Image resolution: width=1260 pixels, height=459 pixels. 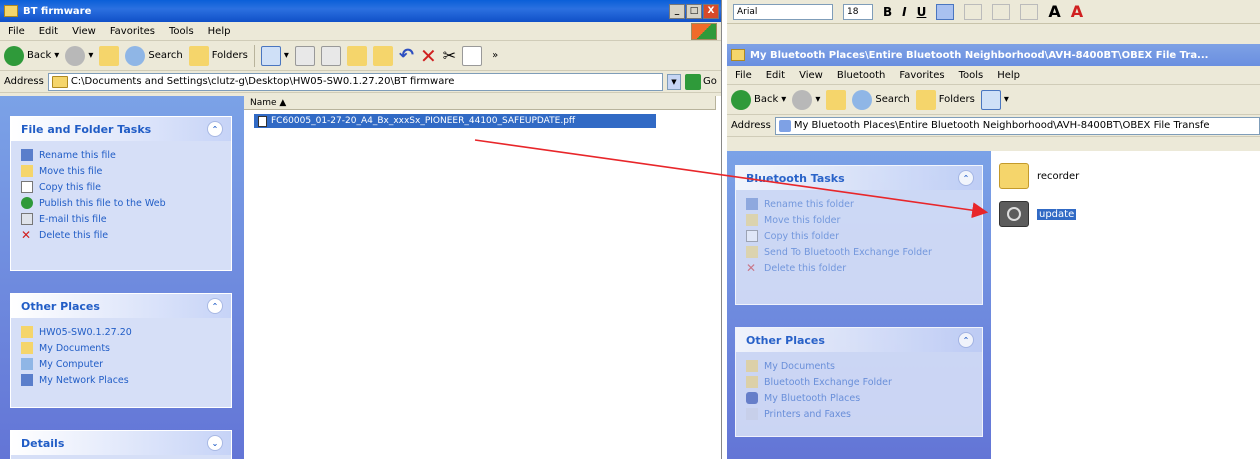 I want to click on place-label: Printers and Faxes, so click(x=808, y=414).